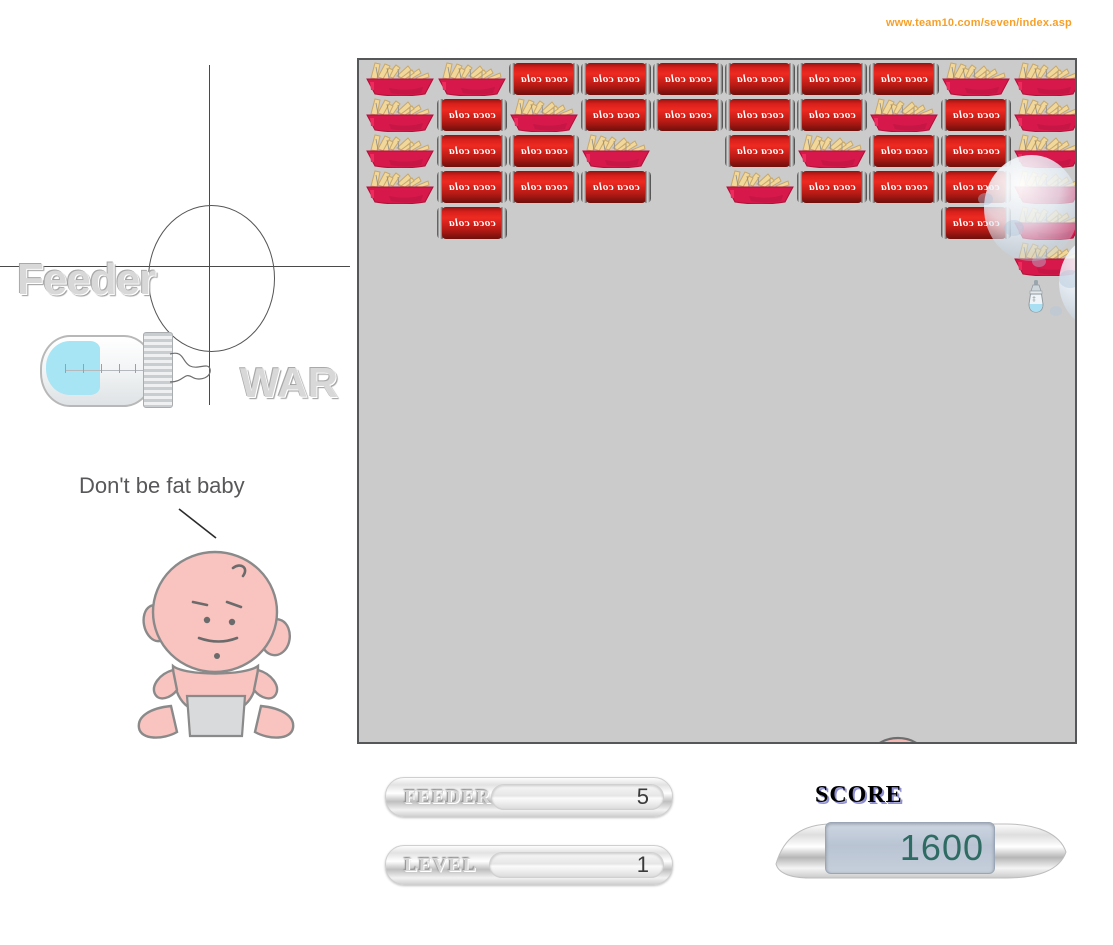 The height and width of the screenshot is (945, 1113). Describe the element at coordinates (448, 796) in the screenshot. I see `feeder-label: FEEDER` at that location.